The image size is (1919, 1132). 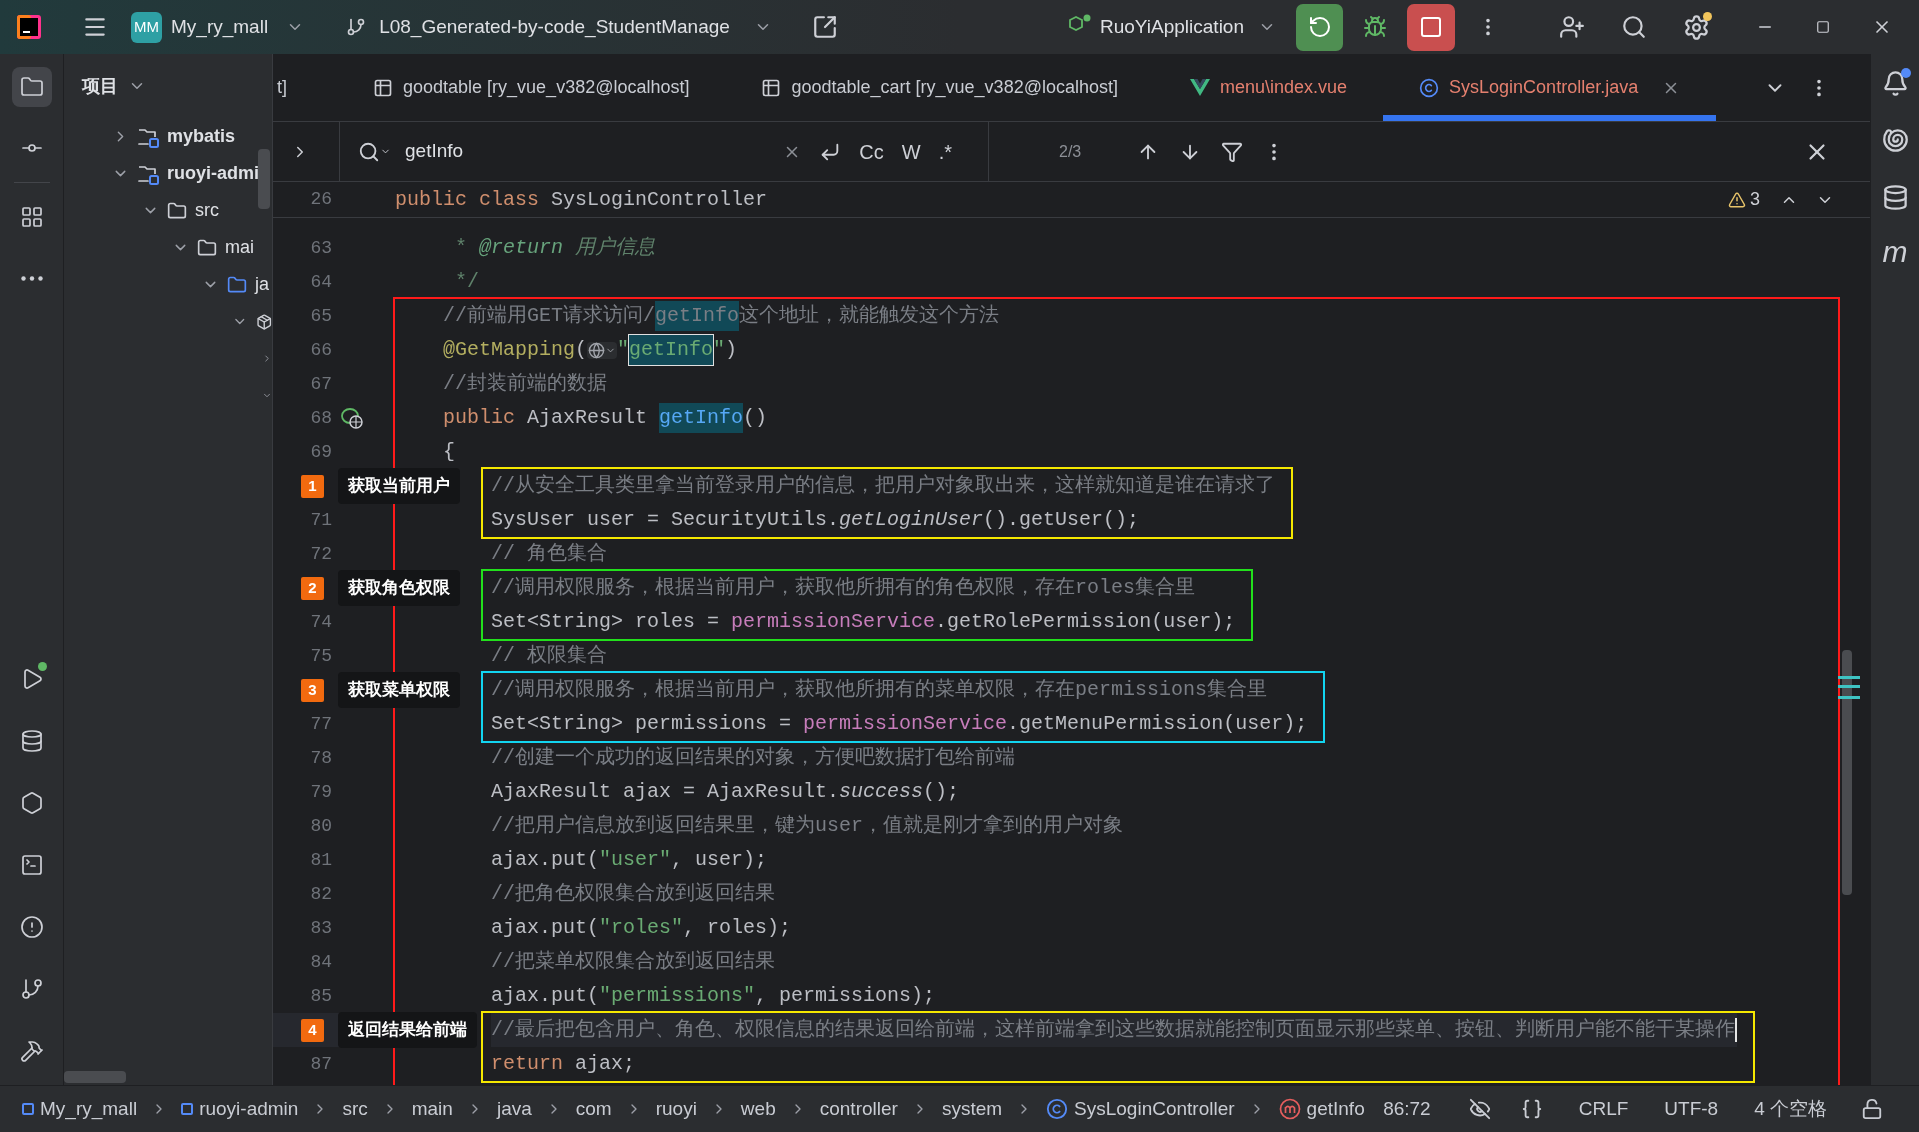 What do you see at coordinates (581, 199) in the screenshot?
I see `code-line: public class SysLoginController` at bounding box center [581, 199].